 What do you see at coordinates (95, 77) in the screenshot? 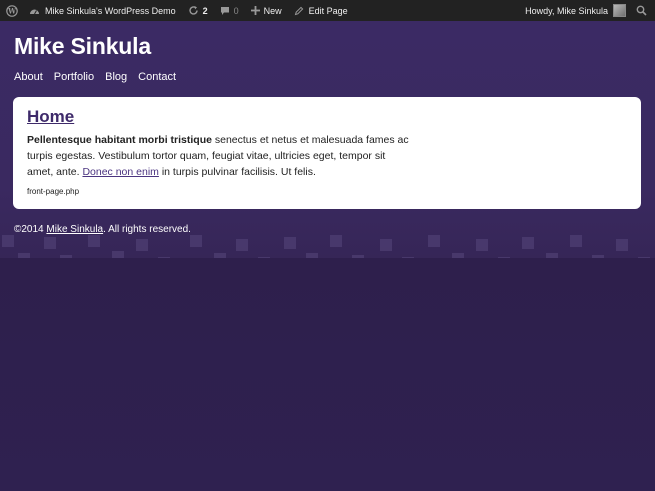
I see `main-navigation: About Portfolio Blog Contact` at bounding box center [95, 77].